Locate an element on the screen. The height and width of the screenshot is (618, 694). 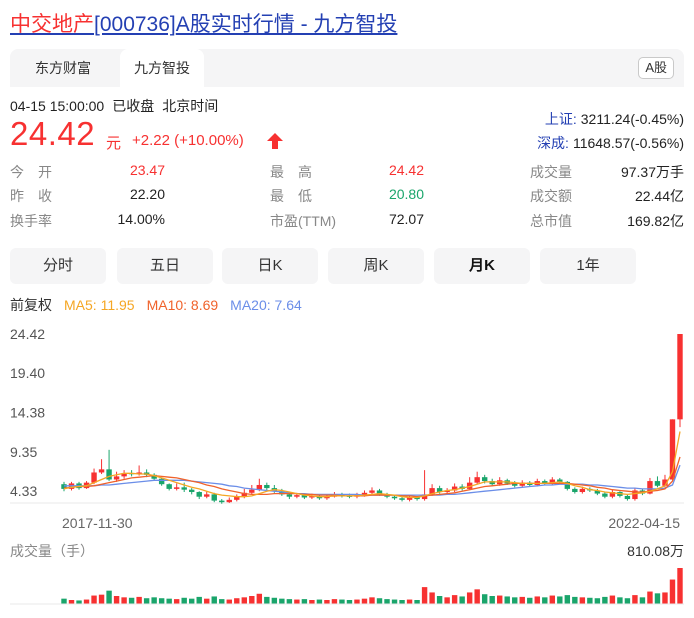
price-change: +2.22 (+10.00%) is located at coordinates (188, 140).